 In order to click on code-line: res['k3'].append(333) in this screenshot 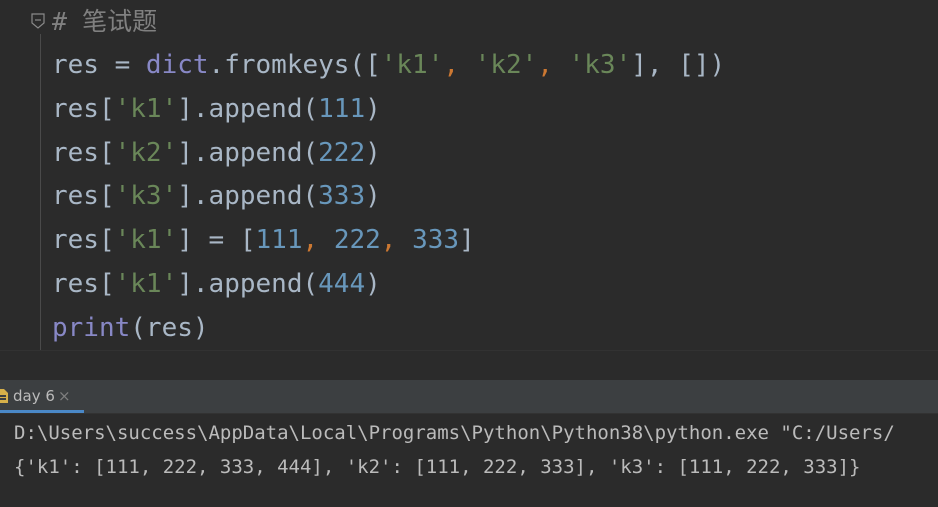, I will do `click(216, 196)`.